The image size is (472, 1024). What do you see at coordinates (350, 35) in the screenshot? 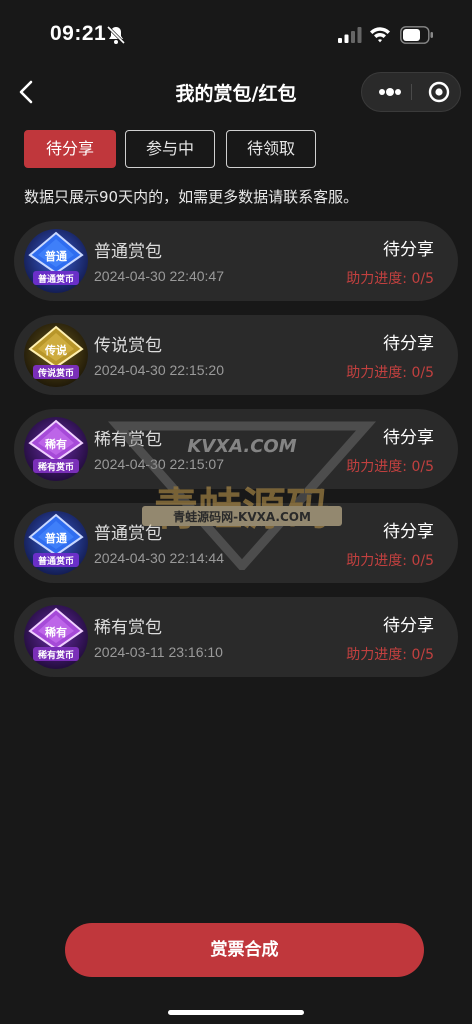
I see `signal-icon` at bounding box center [350, 35].